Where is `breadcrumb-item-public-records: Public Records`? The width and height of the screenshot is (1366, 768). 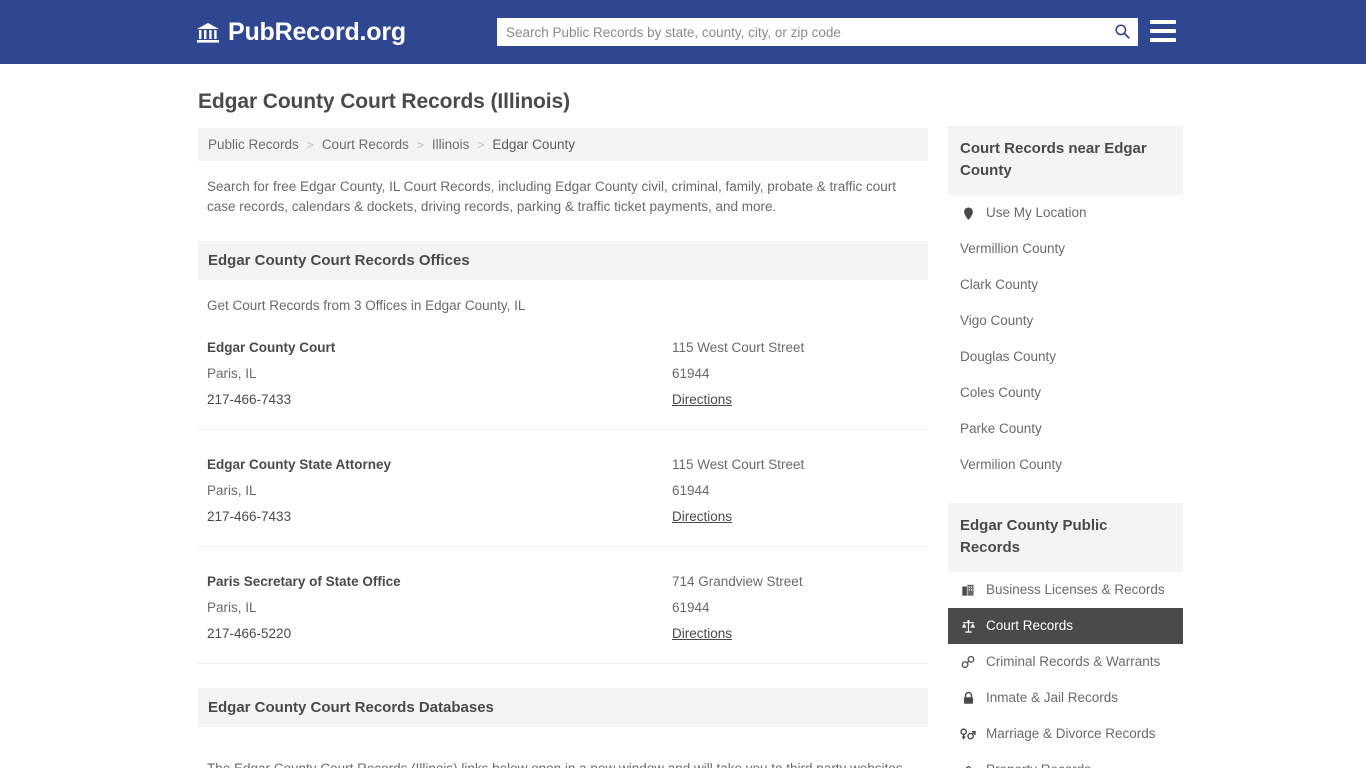 breadcrumb-item-public-records: Public Records is located at coordinates (253, 144).